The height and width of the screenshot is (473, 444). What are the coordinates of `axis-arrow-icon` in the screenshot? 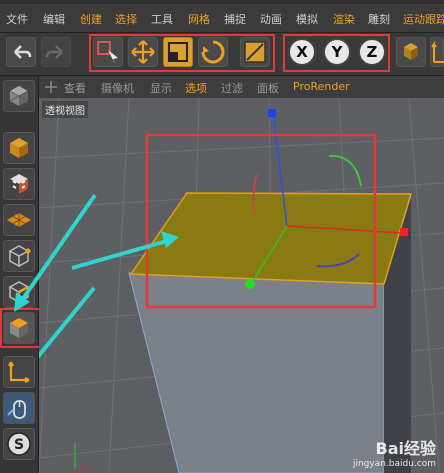 It's located at (437, 51).